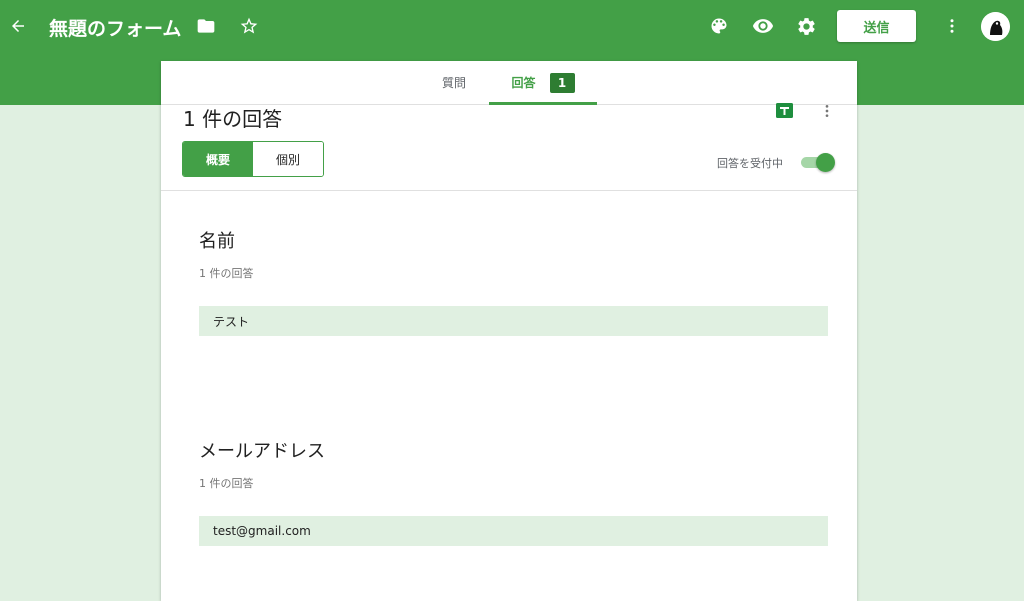 Image resolution: width=1024 pixels, height=601 pixels. Describe the element at coordinates (543, 82) in the screenshot. I see `tab-responses: 回答 1` at that location.